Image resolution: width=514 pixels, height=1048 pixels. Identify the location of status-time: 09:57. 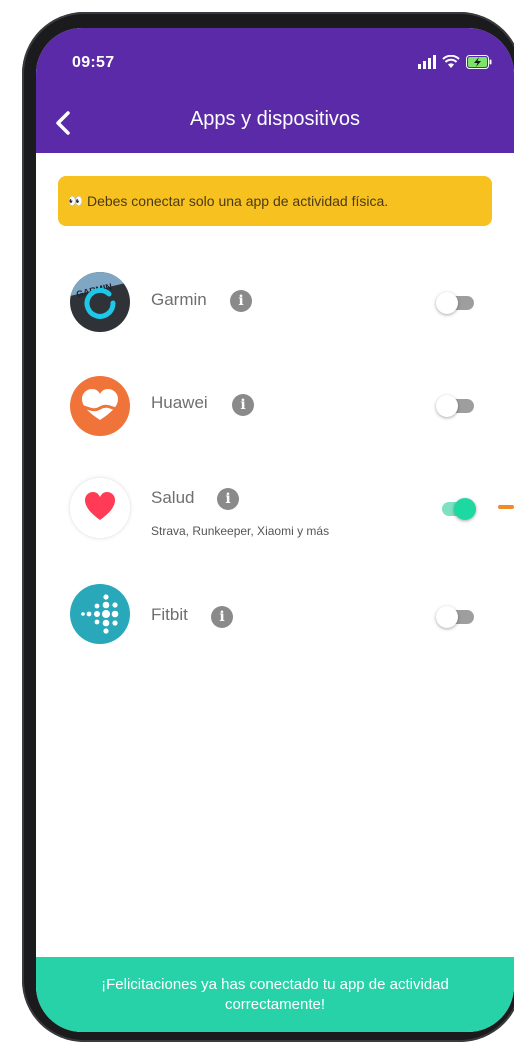
(93, 62).